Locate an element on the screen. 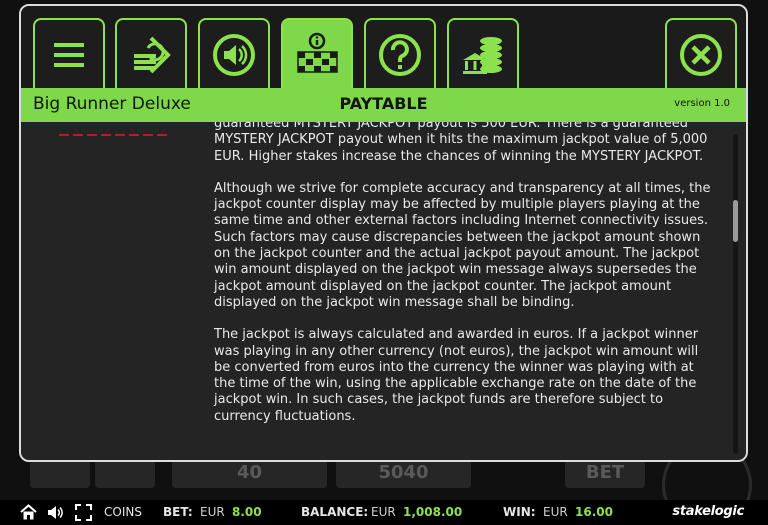  bet-currency: EUR is located at coordinates (212, 512).